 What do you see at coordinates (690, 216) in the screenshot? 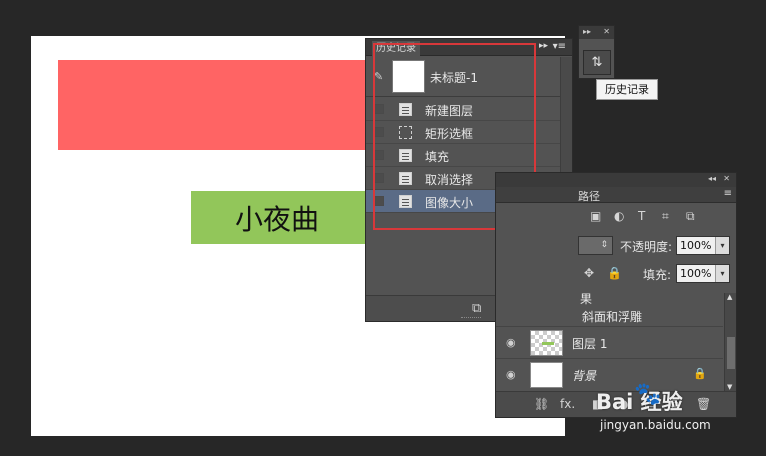
I see `smart-object-filter-icon: ⧉` at bounding box center [690, 216].